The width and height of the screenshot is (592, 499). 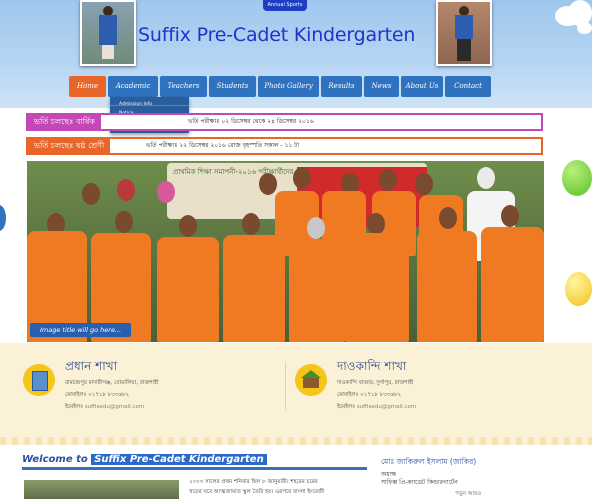 What do you see at coordinates (577, 178) in the screenshot?
I see `balloon-green-decoration` at bounding box center [577, 178].